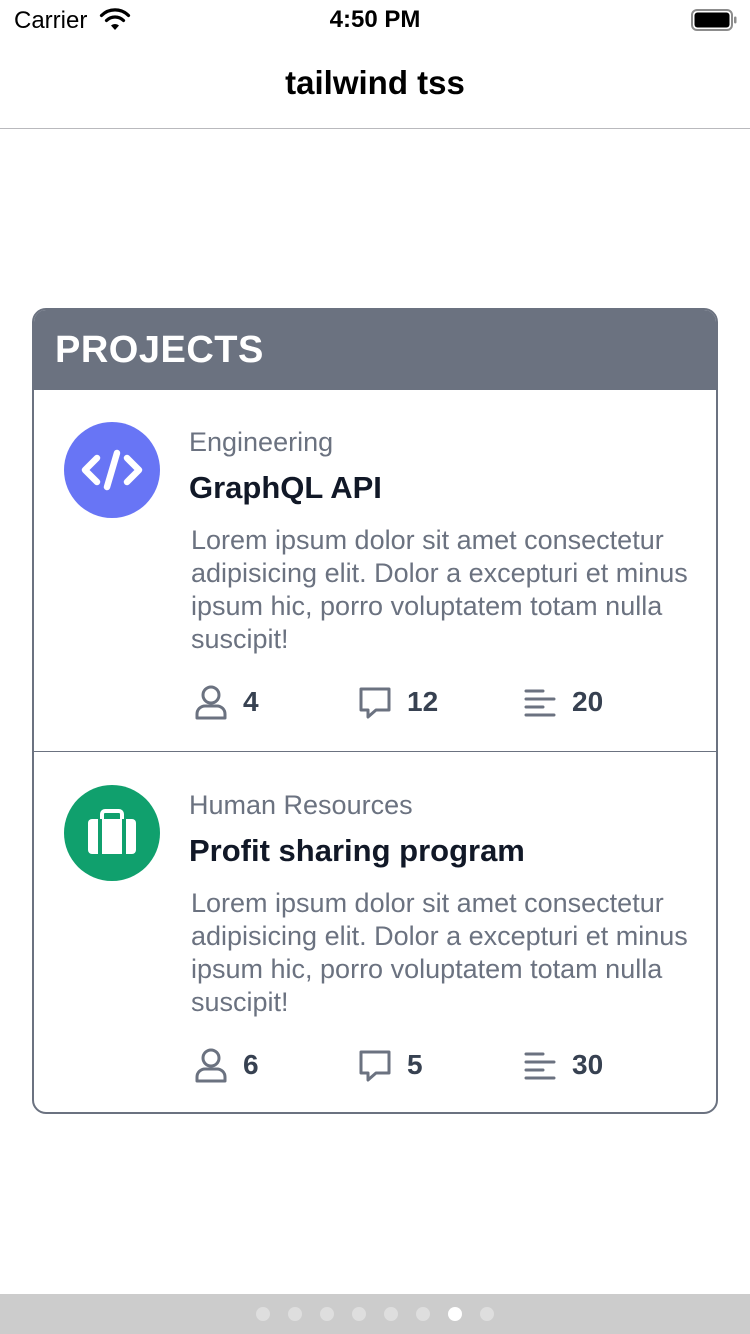 The height and width of the screenshot is (1334, 750). I want to click on card-header: PROJECTS, so click(375, 350).